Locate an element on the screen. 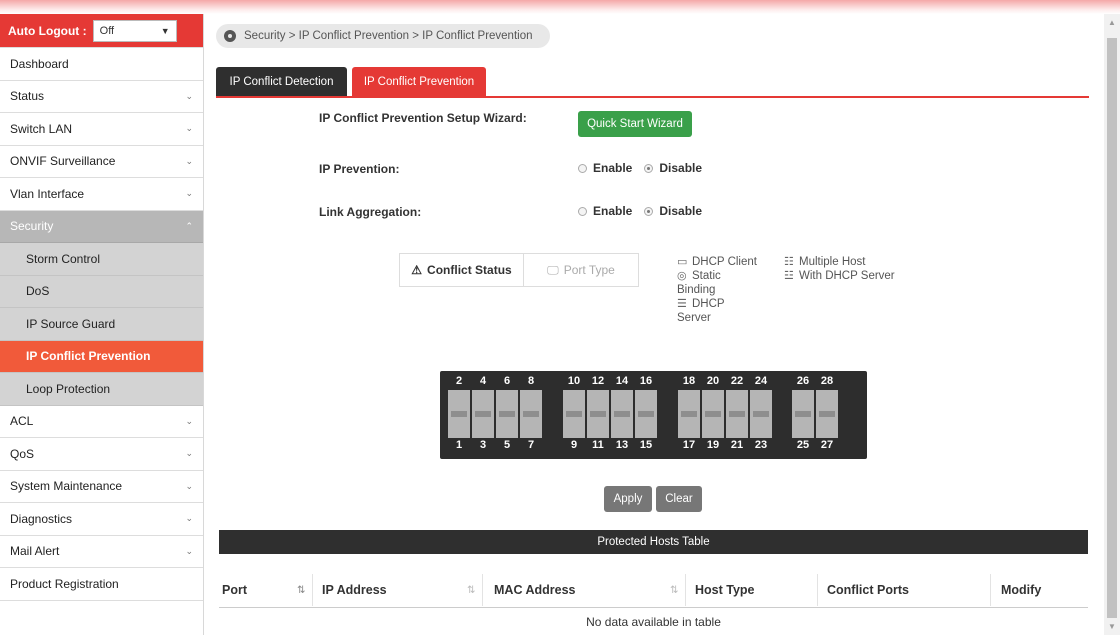 This screenshot has width=1120, height=635. scroll-down-icon: ▼ is located at coordinates (1112, 626).